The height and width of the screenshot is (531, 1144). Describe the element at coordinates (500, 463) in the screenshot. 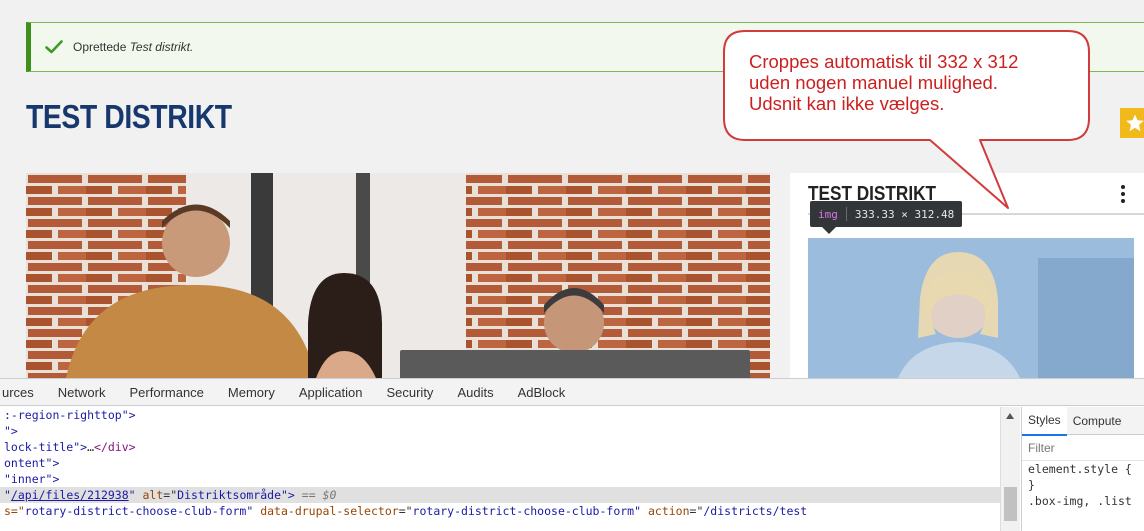

I see `dom-node-line: ontent">` at that location.